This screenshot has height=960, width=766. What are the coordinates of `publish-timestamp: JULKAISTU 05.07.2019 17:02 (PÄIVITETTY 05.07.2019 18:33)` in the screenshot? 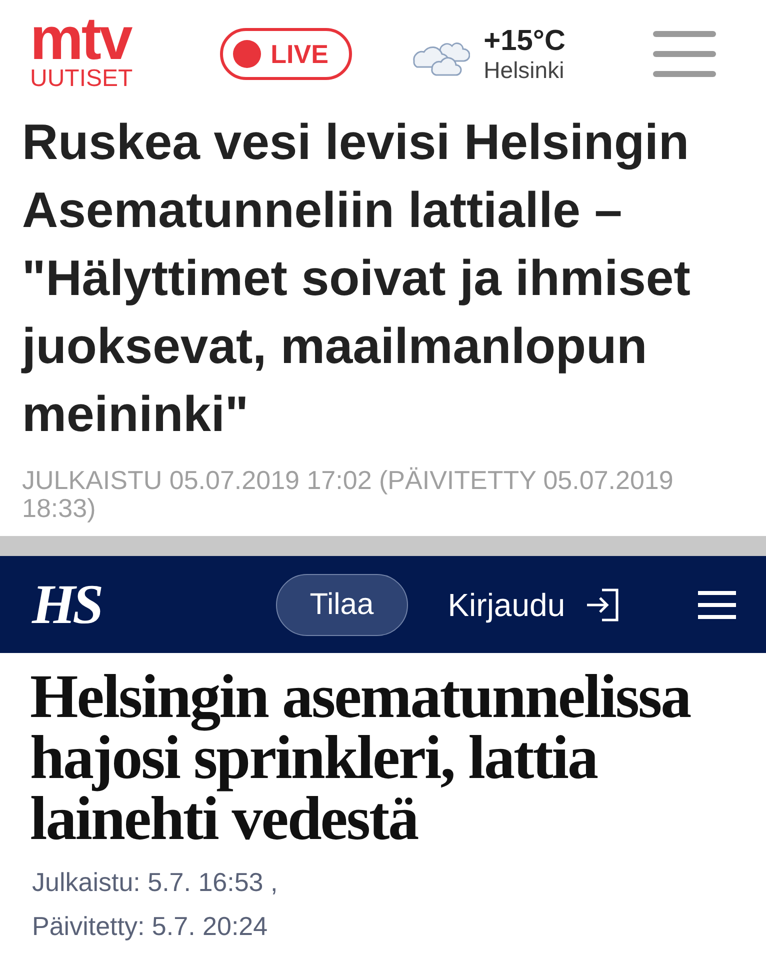 It's located at (347, 494).